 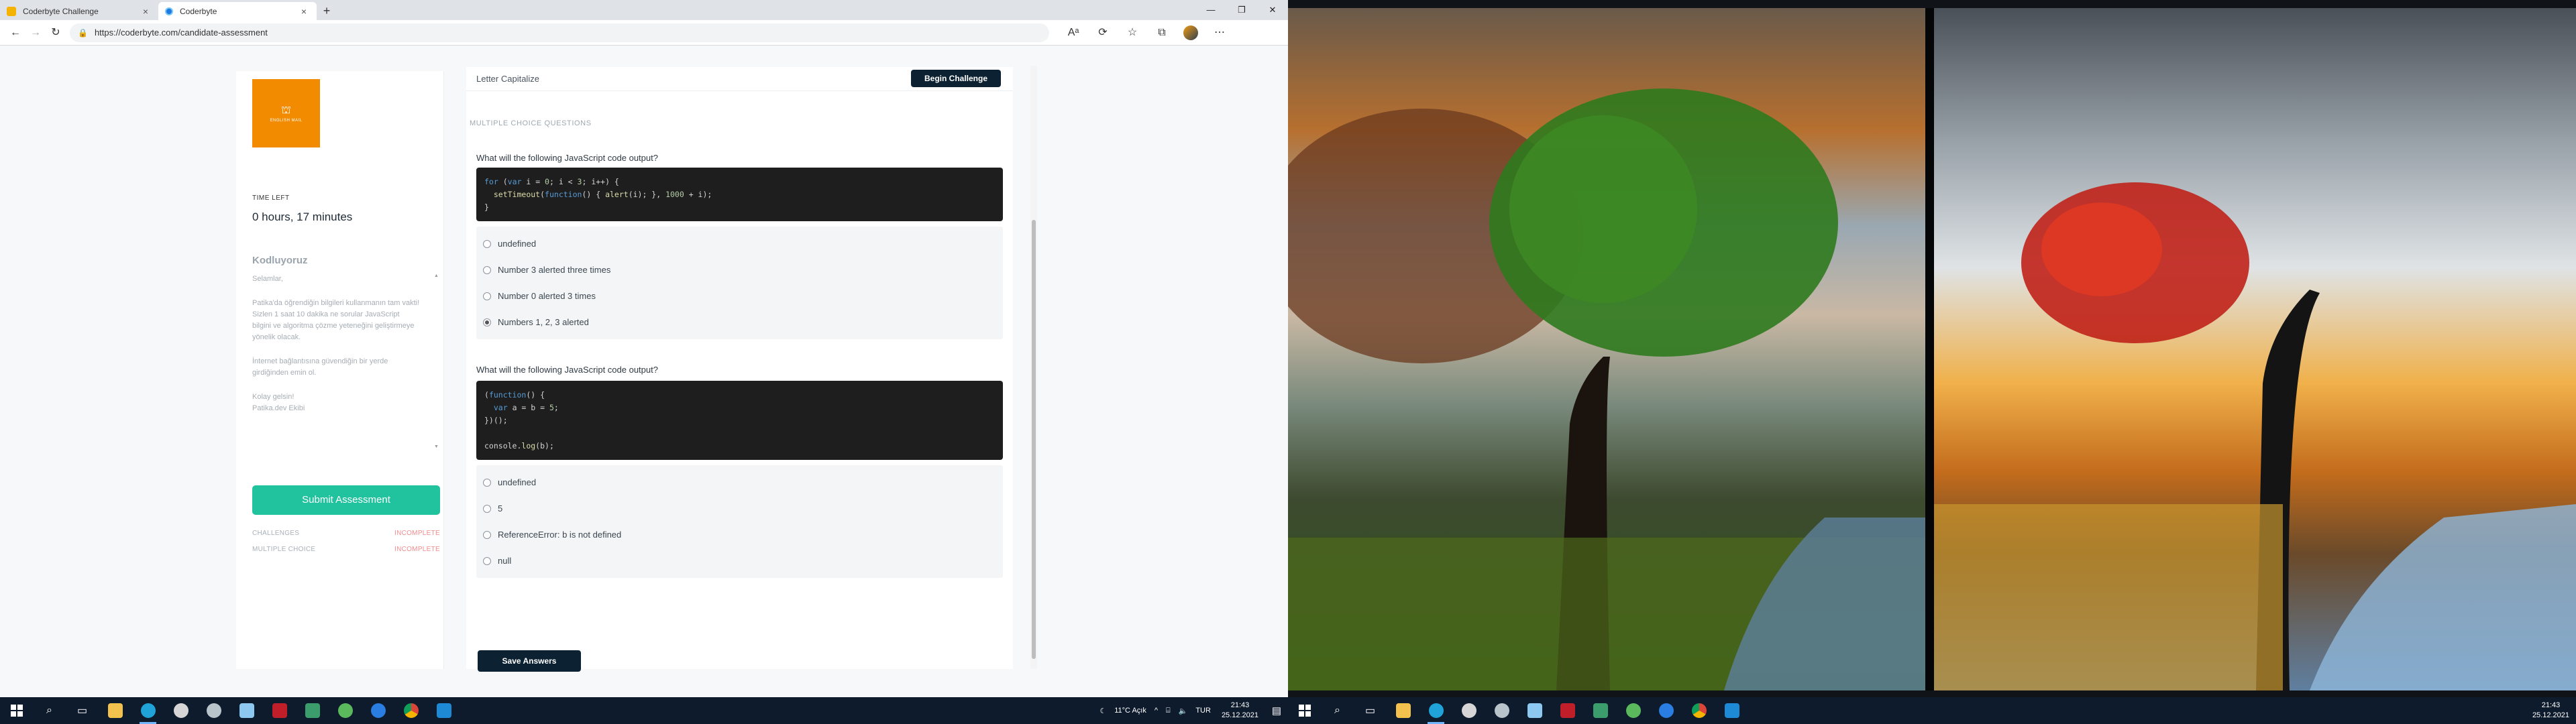 I want to click on search-icon: ⌕, so click(x=49, y=710).